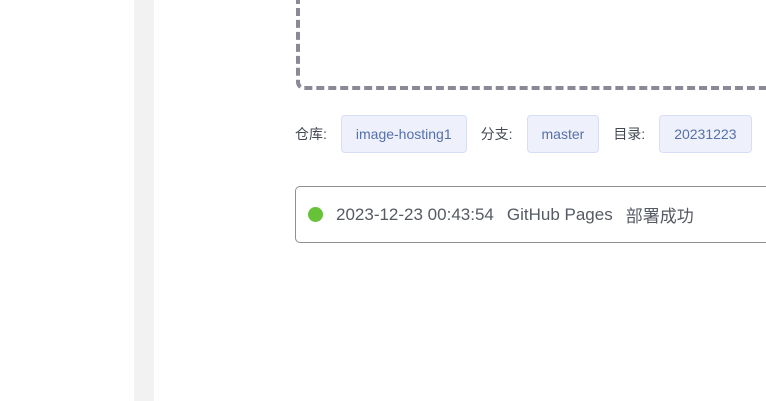 This screenshot has width=766, height=401. What do you see at coordinates (496, 134) in the screenshot?
I see `branch-label: 分支:` at bounding box center [496, 134].